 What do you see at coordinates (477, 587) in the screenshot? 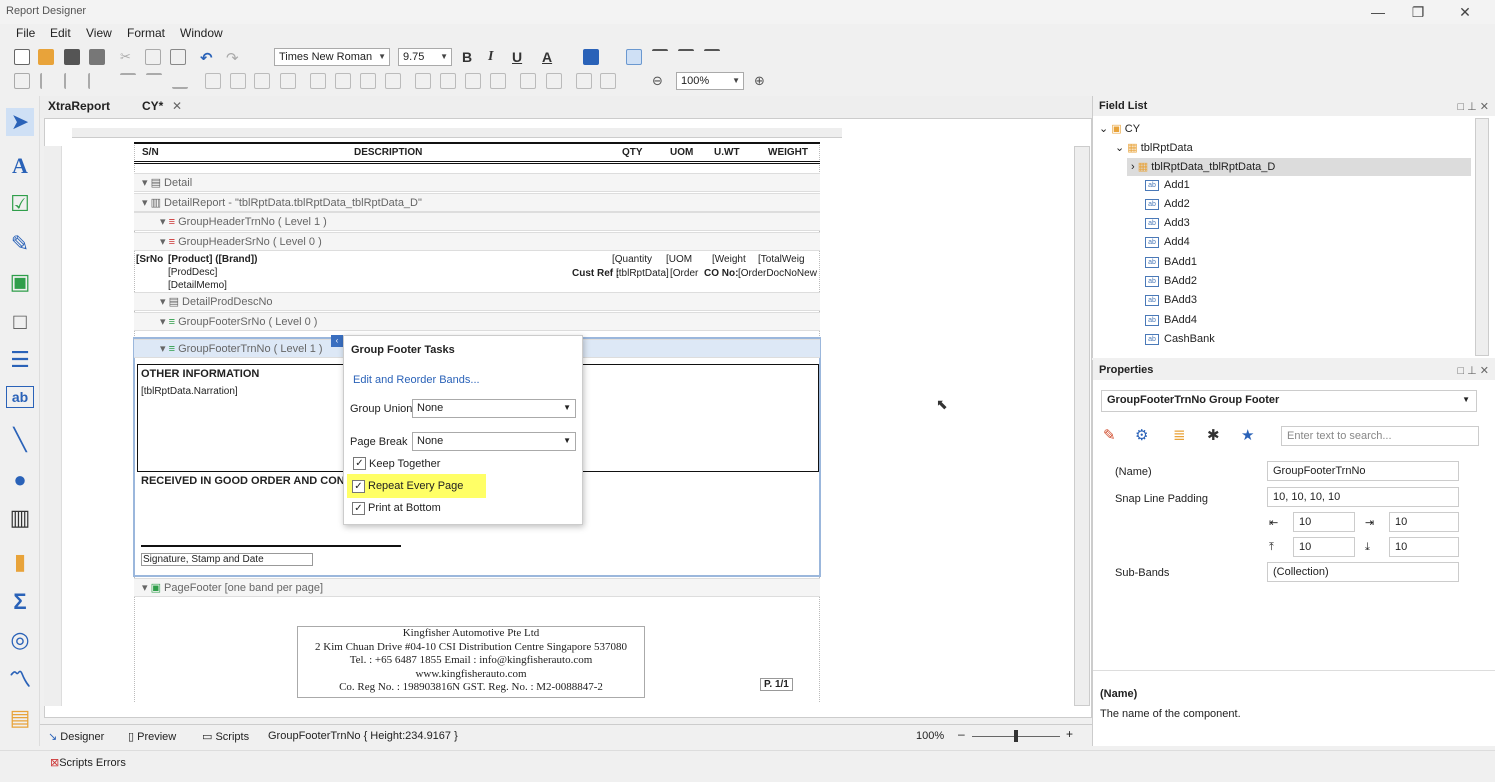
I see `band-page-footer: ▾ ▣ PageFooter [one band per page]` at bounding box center [477, 587].